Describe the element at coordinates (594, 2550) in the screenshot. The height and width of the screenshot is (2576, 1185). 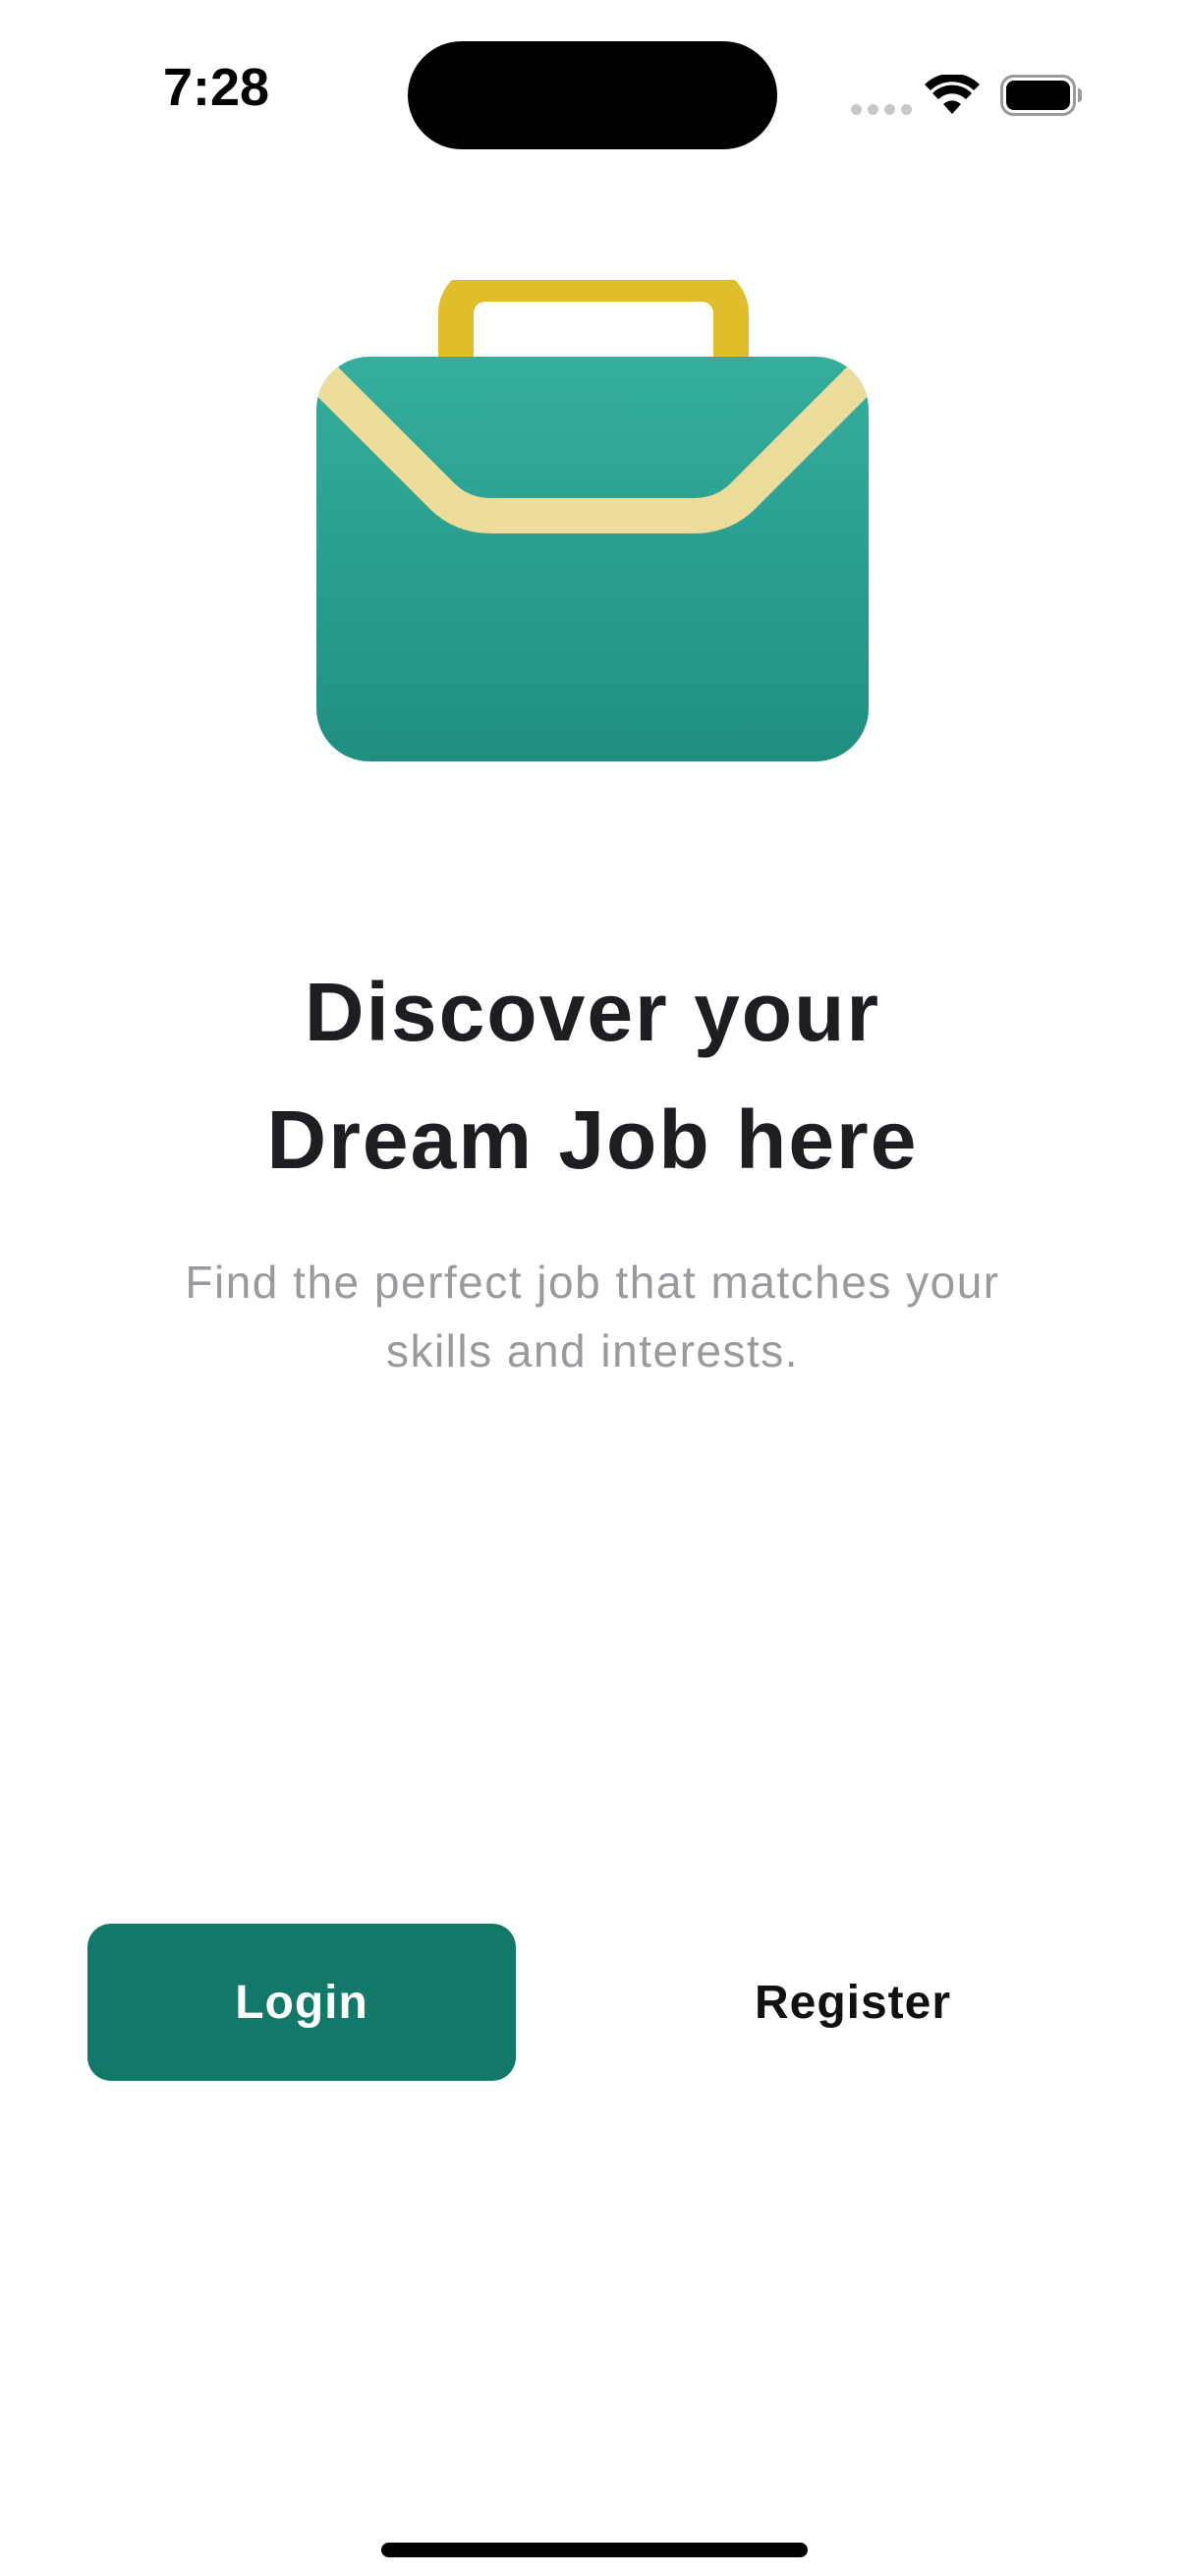
I see `home-indicator` at that location.